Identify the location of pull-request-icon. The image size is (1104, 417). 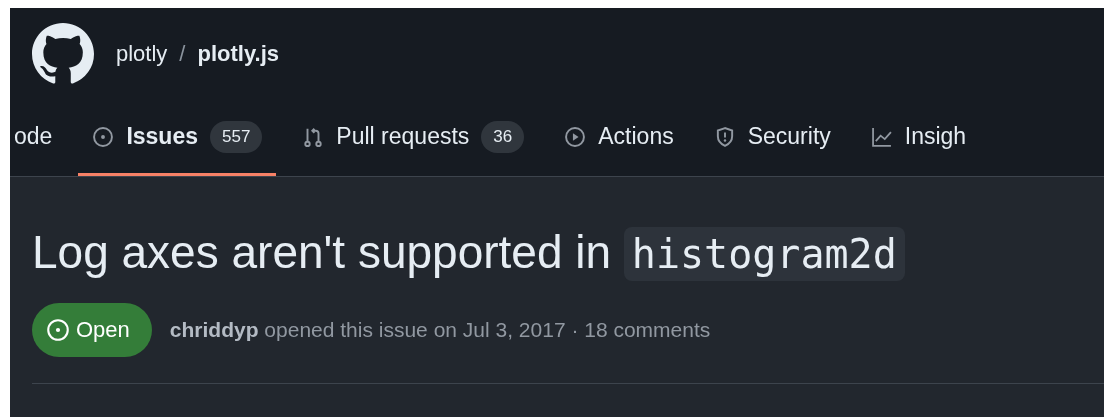
(313, 136).